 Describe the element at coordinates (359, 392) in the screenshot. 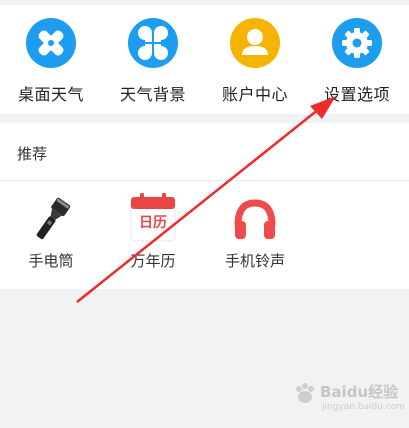

I see `watermark-main: Baidu经验` at that location.